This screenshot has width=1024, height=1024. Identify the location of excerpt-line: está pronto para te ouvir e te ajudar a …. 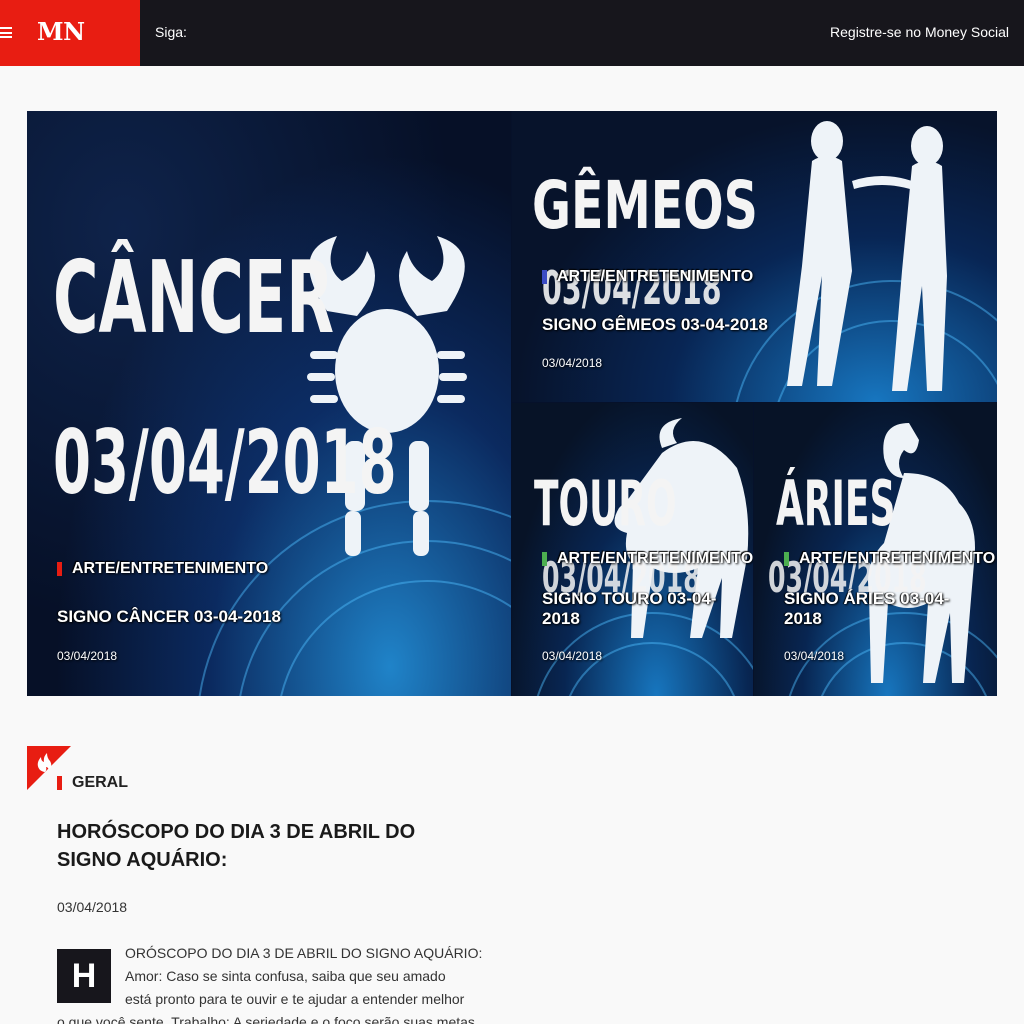
(295, 999).